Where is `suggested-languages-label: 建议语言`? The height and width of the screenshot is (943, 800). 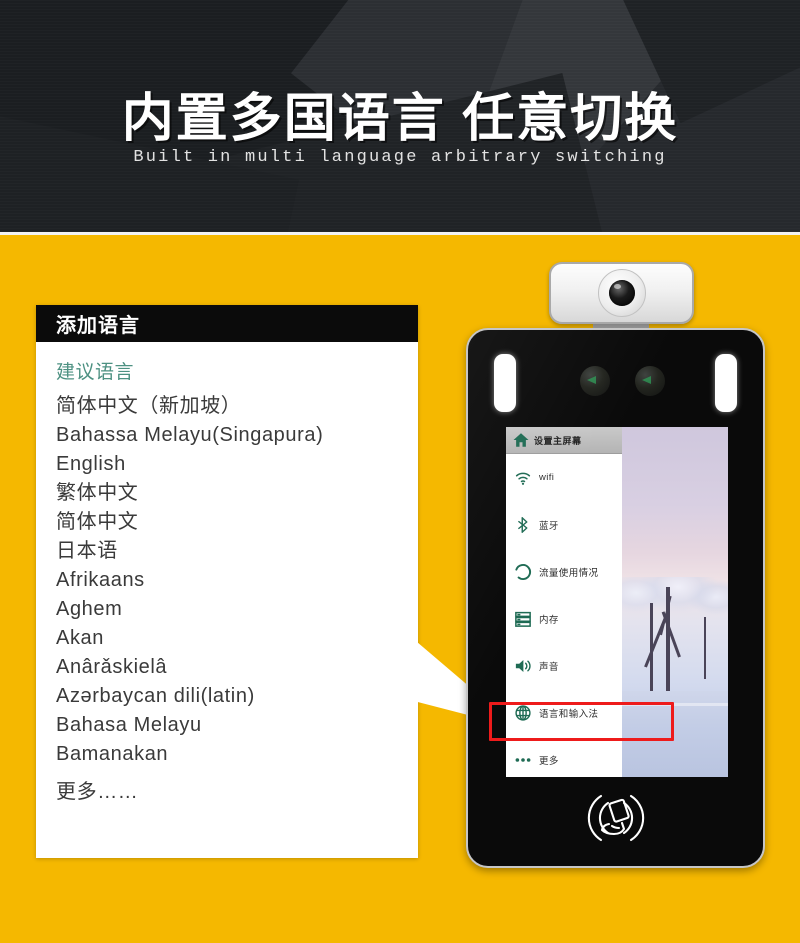 suggested-languages-label: 建议语言 is located at coordinates (95, 372).